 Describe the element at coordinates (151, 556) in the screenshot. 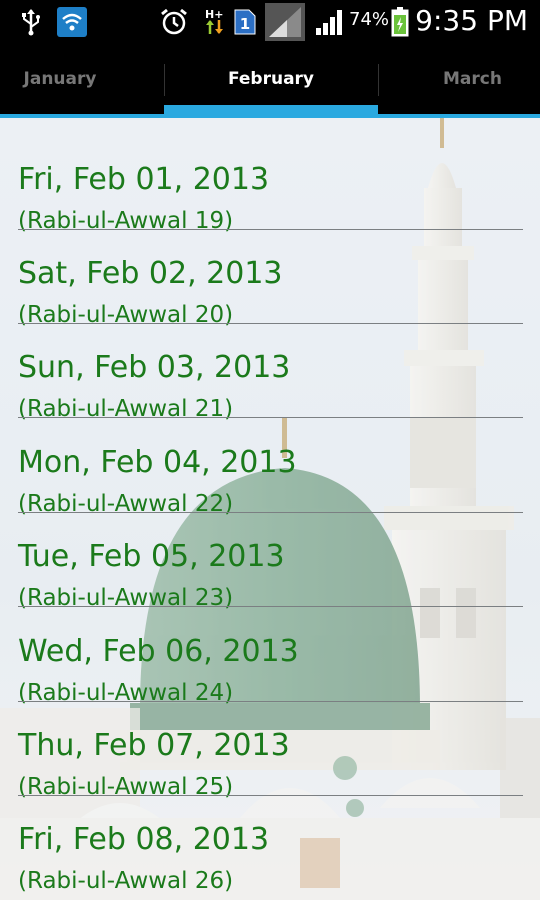

I see `gregorian-date: Tue, Feb 05, 2013` at that location.